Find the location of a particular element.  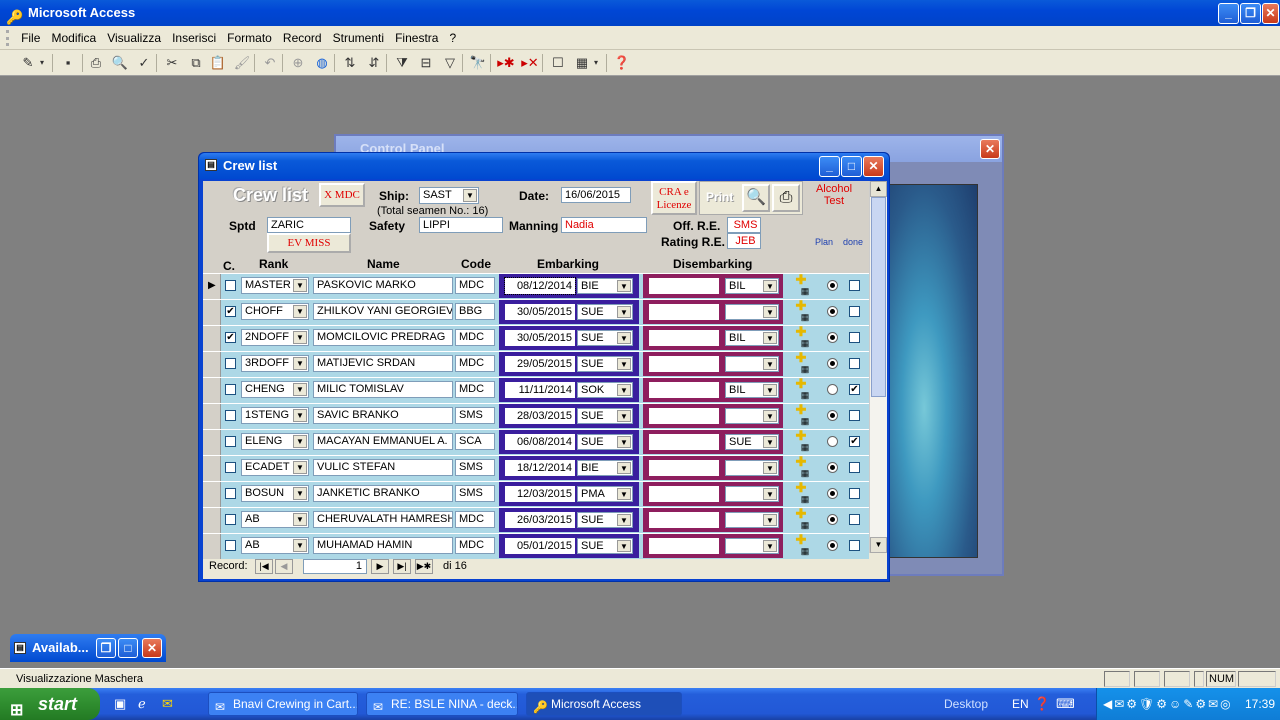

menu-help: ? is located at coordinates (453, 38).